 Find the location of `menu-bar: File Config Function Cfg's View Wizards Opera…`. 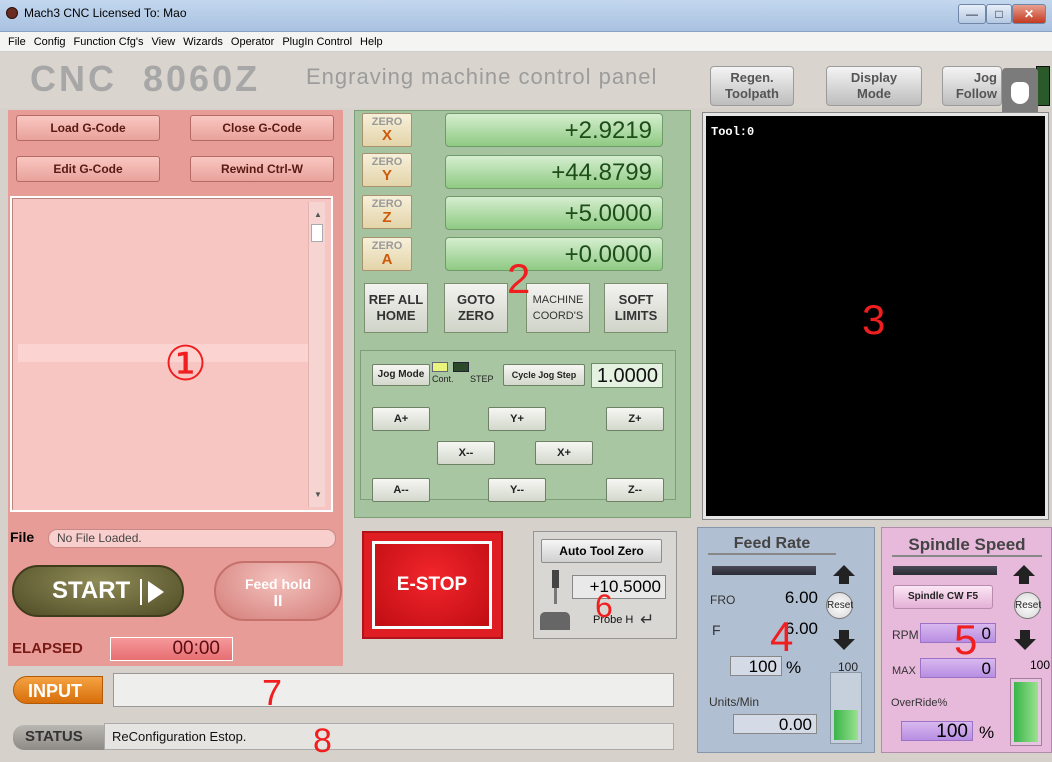

menu-bar: File Config Function Cfg's View Wizards Opera… is located at coordinates (526, 42).